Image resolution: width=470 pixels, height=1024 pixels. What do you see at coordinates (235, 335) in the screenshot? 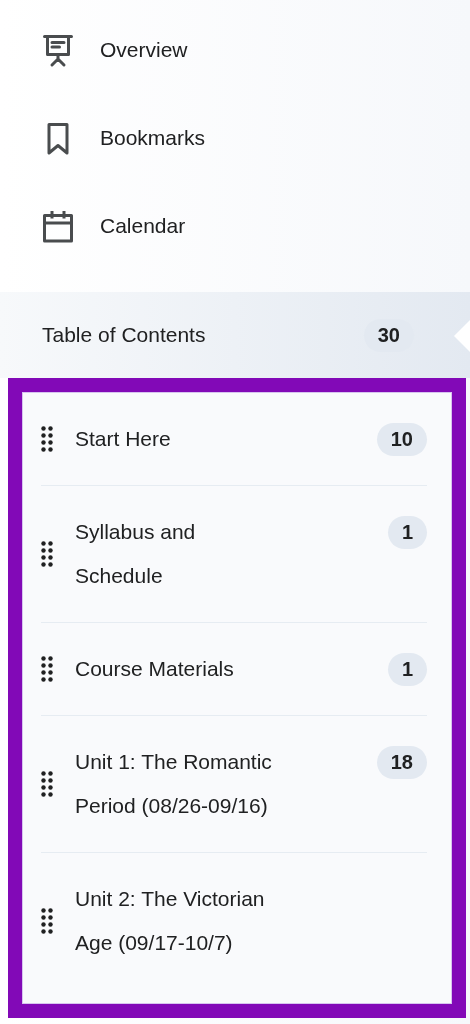
I see `table-of-contents-tab: Table of Contents 30` at bounding box center [235, 335].